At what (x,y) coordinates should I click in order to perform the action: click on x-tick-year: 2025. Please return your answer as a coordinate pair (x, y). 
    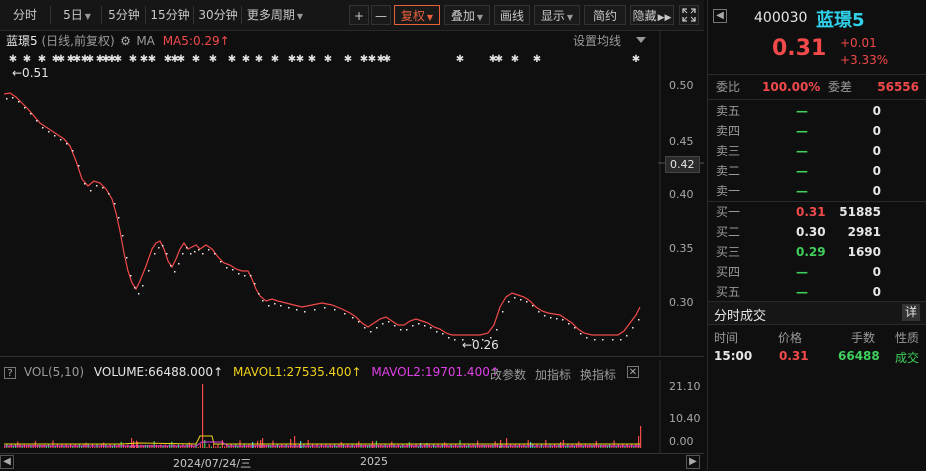
    Looking at the image, I should click on (374, 461).